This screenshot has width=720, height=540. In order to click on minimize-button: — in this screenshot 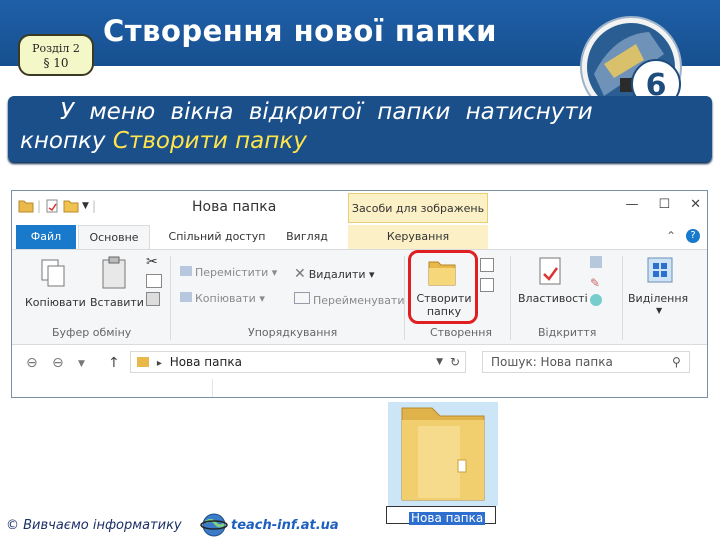, I will do `click(631, 204)`.